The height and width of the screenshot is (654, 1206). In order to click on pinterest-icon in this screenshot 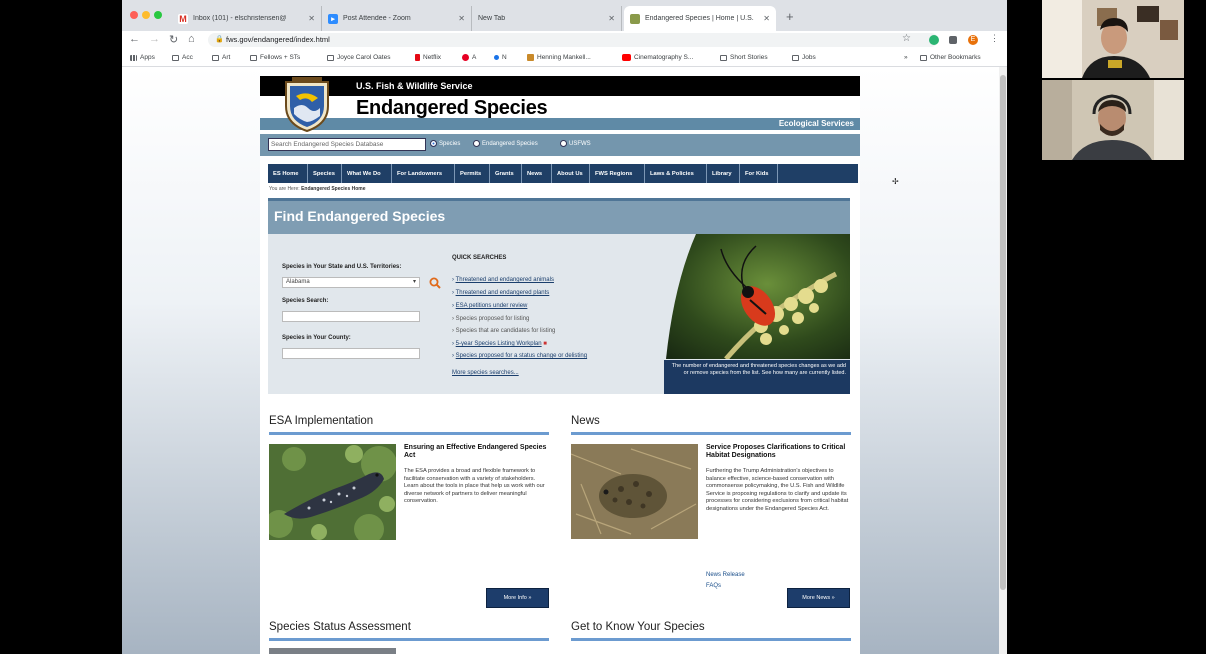, I will do `click(465, 57)`.